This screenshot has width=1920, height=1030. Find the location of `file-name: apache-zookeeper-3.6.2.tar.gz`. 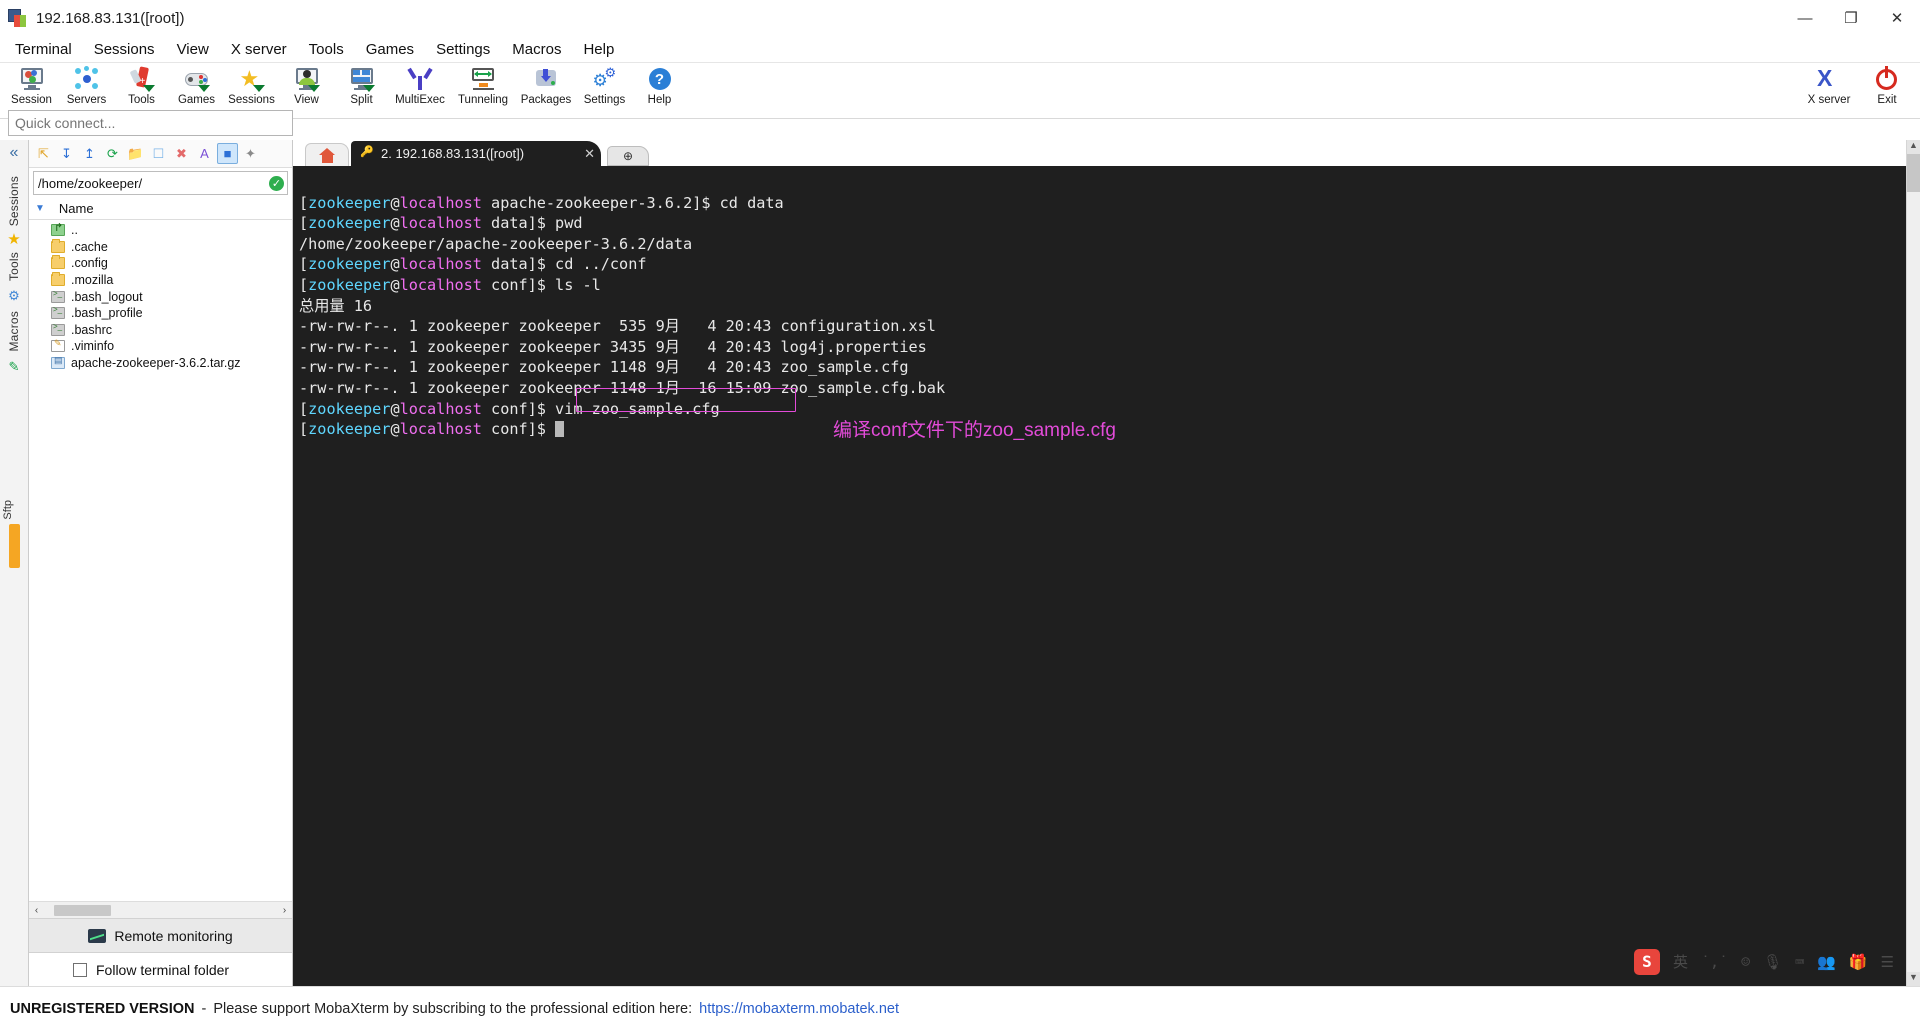

file-name: apache-zookeeper-3.6.2.tar.gz is located at coordinates (156, 363).